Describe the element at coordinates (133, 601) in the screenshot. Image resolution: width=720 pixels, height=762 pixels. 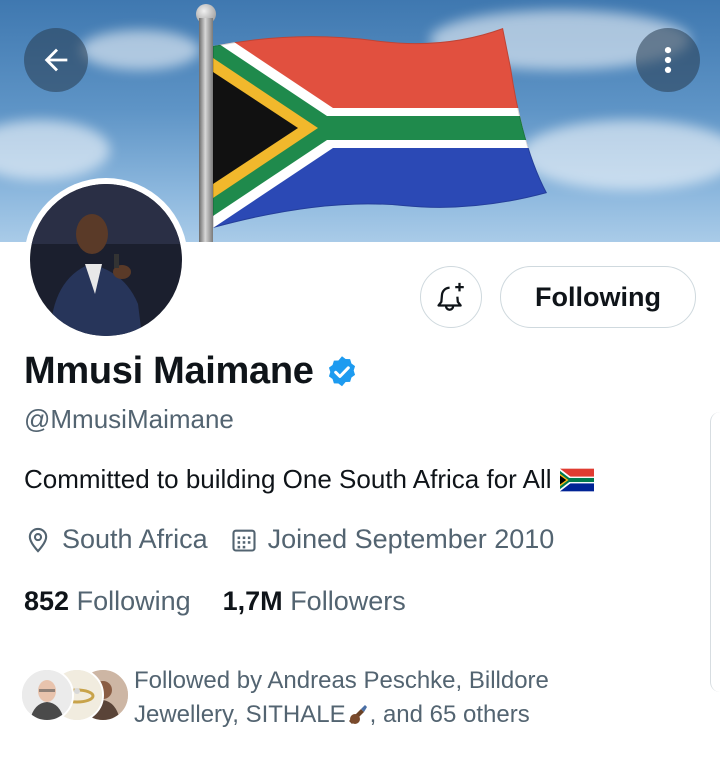
I see `following-label: Following` at that location.